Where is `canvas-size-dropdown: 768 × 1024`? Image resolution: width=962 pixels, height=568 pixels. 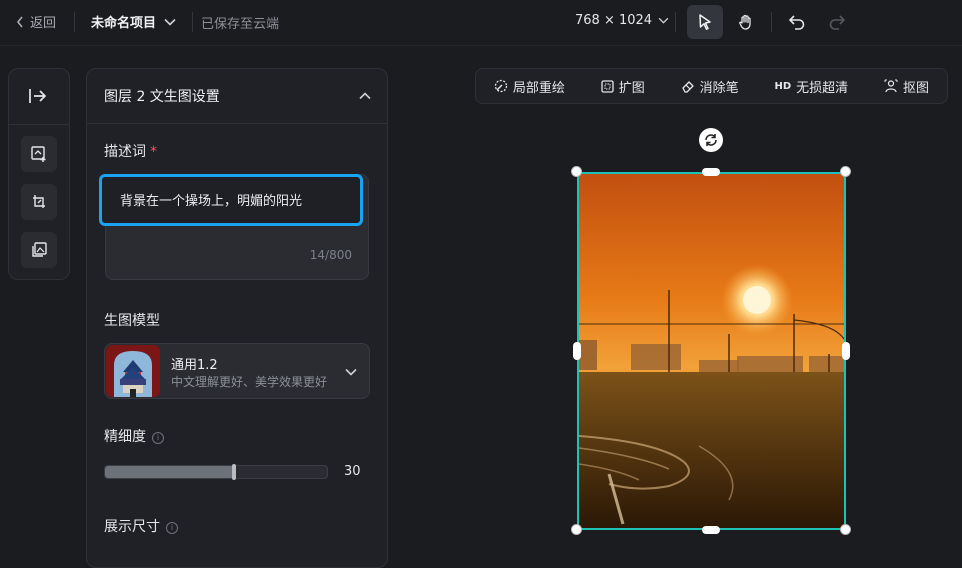
canvas-size-dropdown: 768 × 1024 is located at coordinates (622, 20).